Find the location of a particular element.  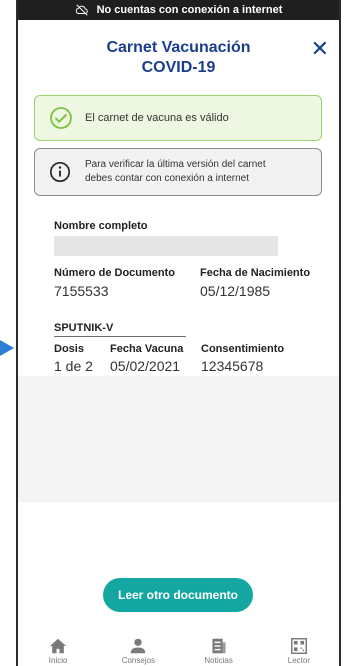

birth-value: 05/12/1985 is located at coordinates (235, 291).